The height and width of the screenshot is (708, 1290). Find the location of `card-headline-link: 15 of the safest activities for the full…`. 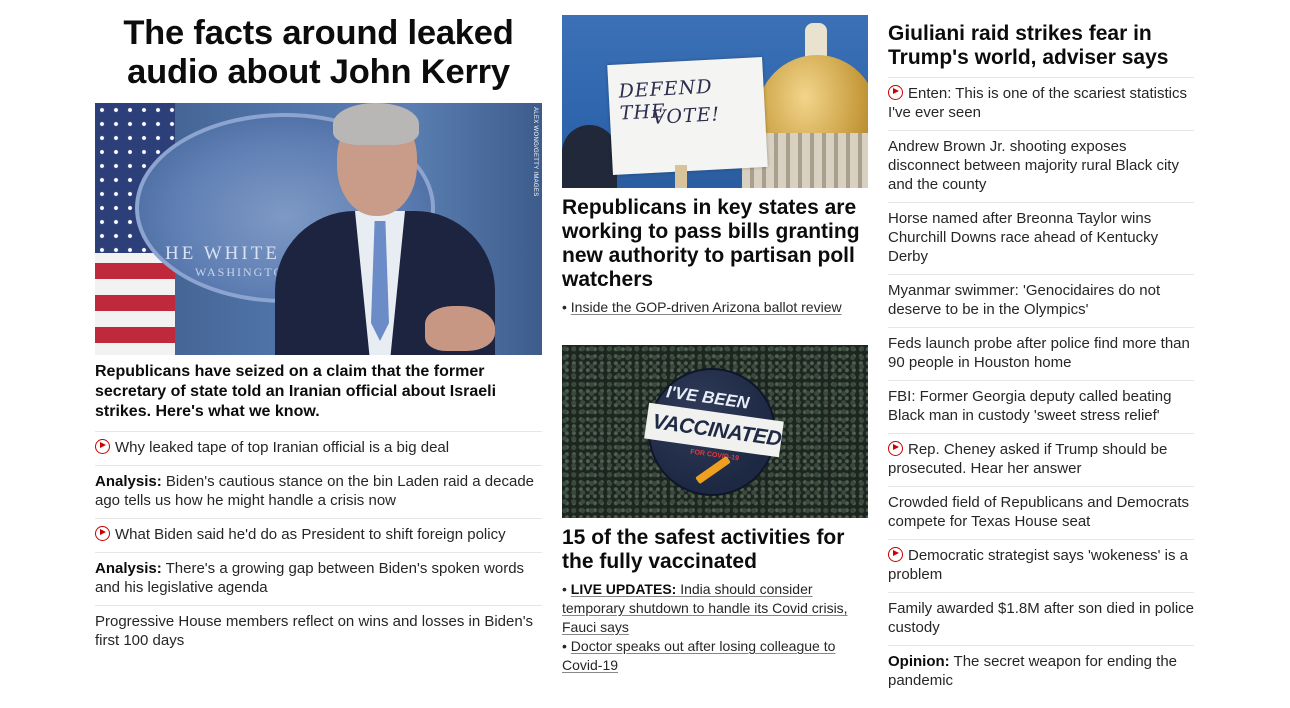

card-headline-link: 15 of the safest activities for the full… is located at coordinates (703, 549).